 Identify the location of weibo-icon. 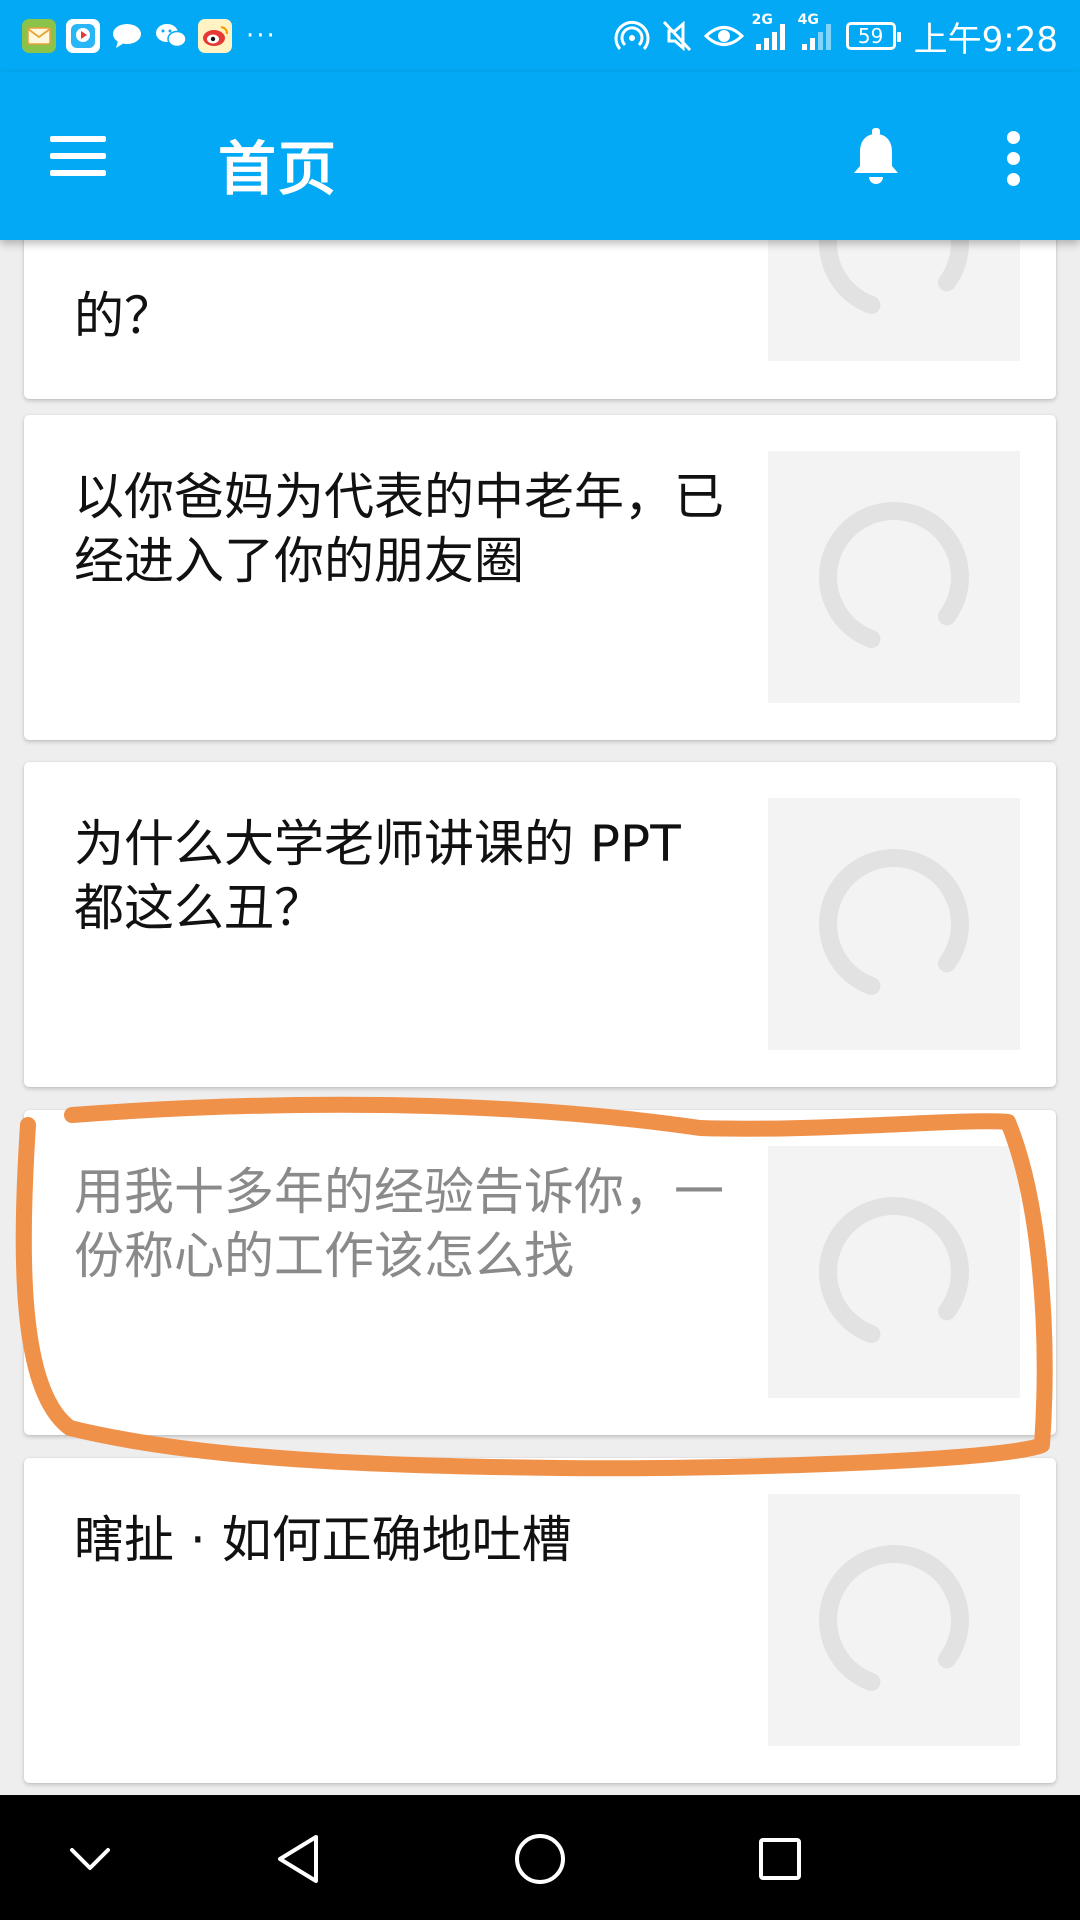
(215, 36).